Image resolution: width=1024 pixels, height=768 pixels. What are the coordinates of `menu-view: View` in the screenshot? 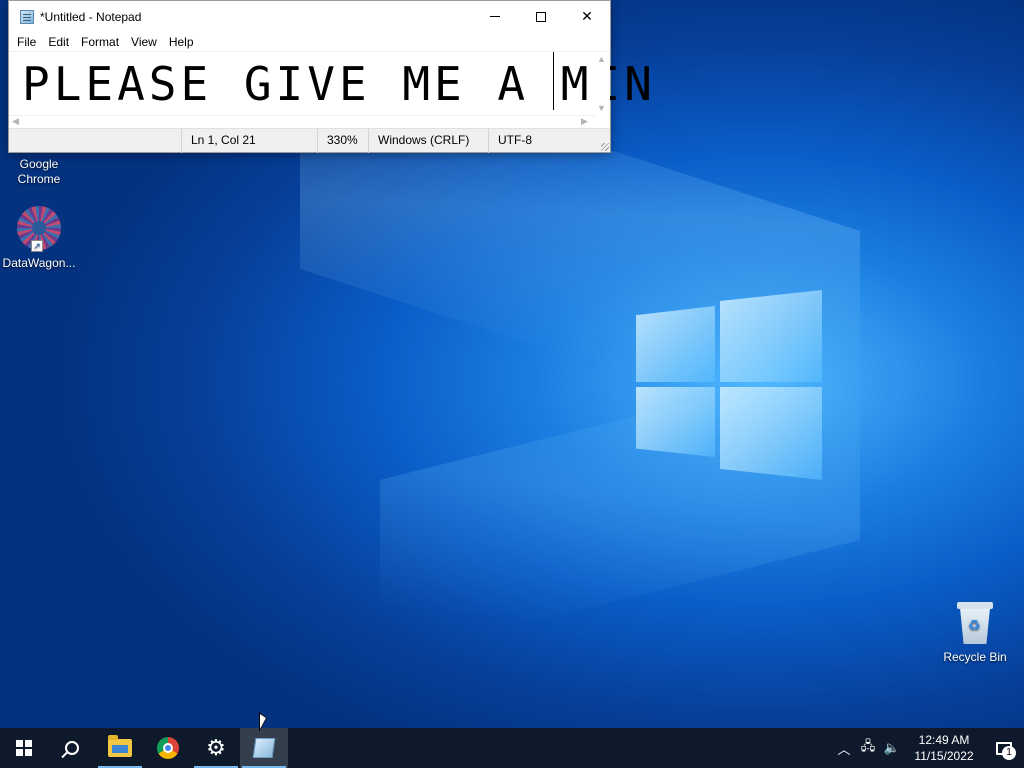 It's located at (144, 42).